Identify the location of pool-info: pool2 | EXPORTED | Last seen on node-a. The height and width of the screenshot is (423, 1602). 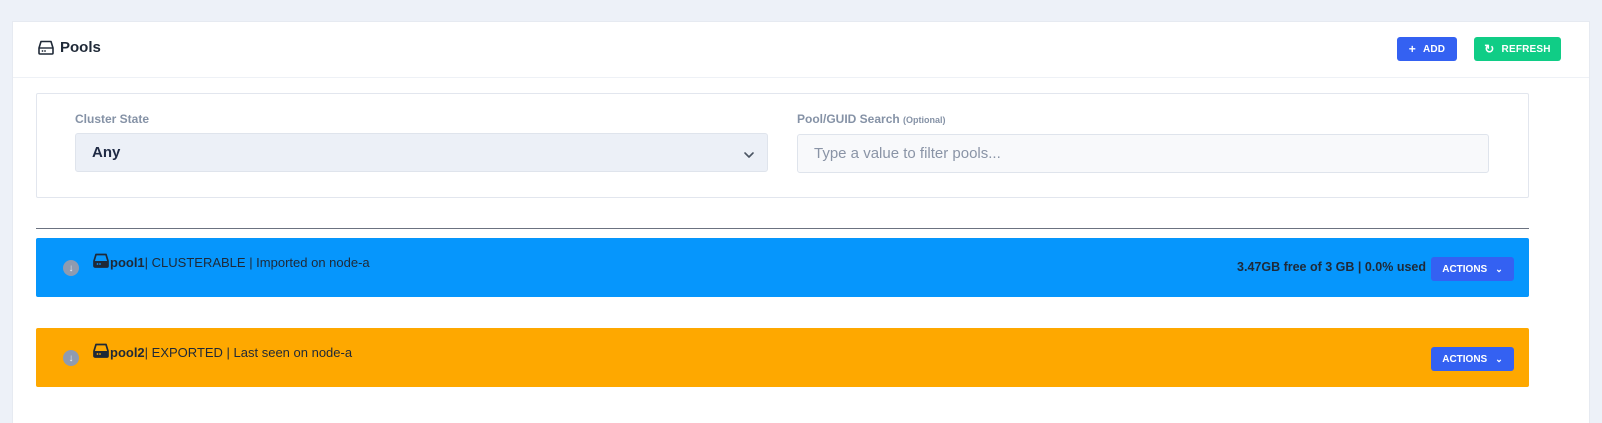
(223, 351).